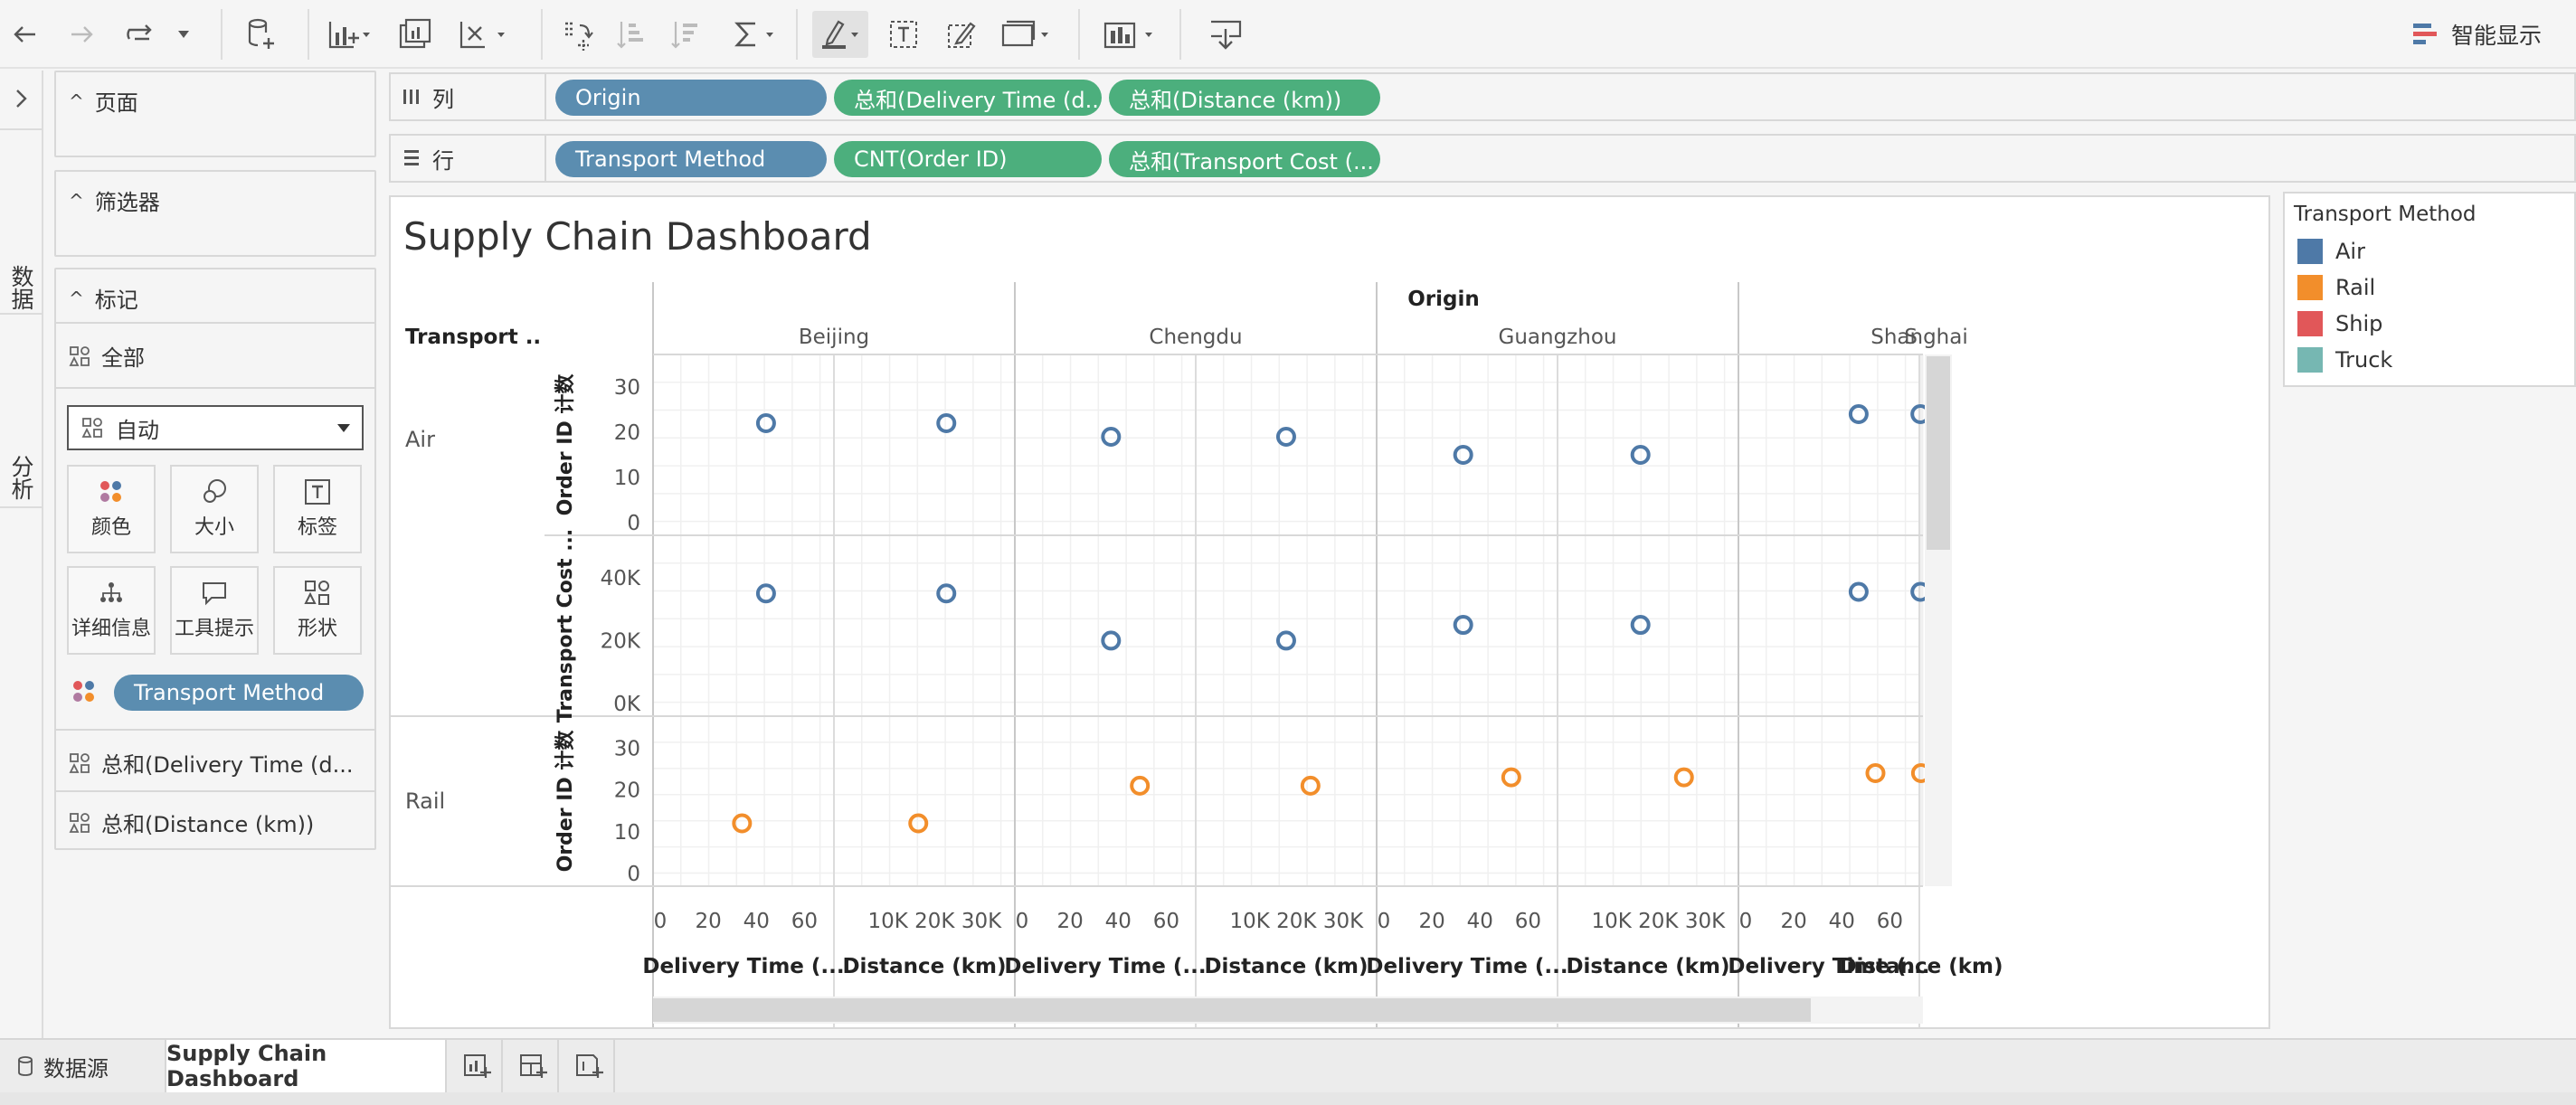 The height and width of the screenshot is (1105, 2576). I want to click on y-tick-label: 10, so click(627, 833).